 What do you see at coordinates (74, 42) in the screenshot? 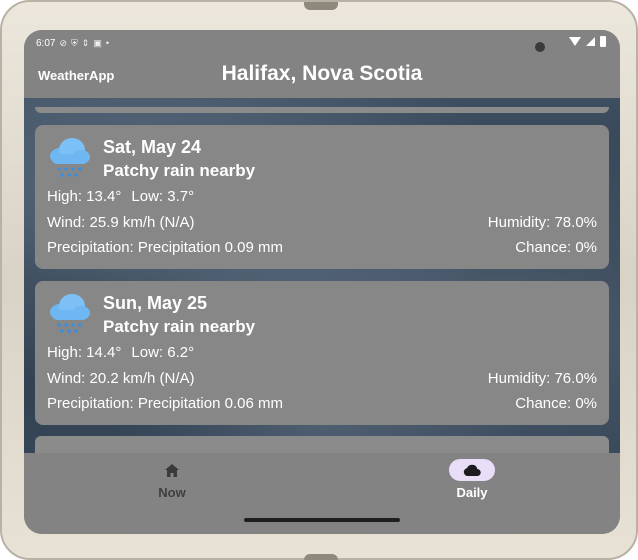
I see `shield-icon: ⛨` at bounding box center [74, 42].